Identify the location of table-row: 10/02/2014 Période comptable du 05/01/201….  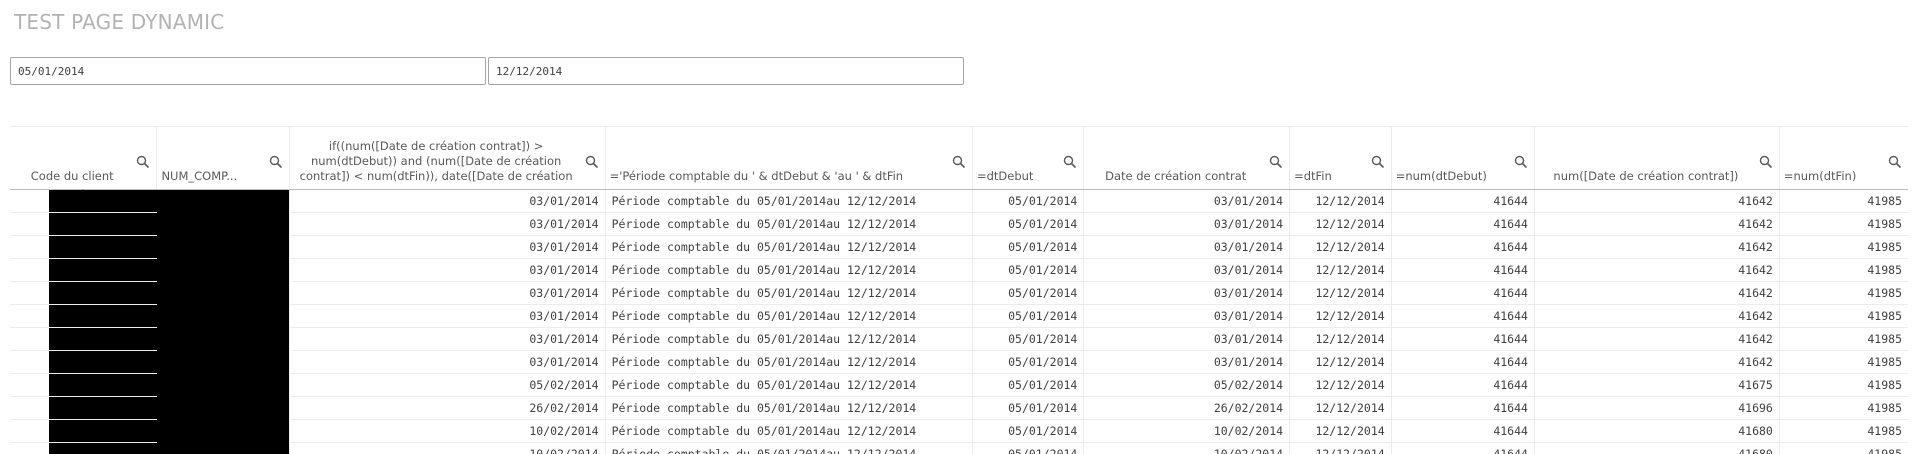
(959, 448).